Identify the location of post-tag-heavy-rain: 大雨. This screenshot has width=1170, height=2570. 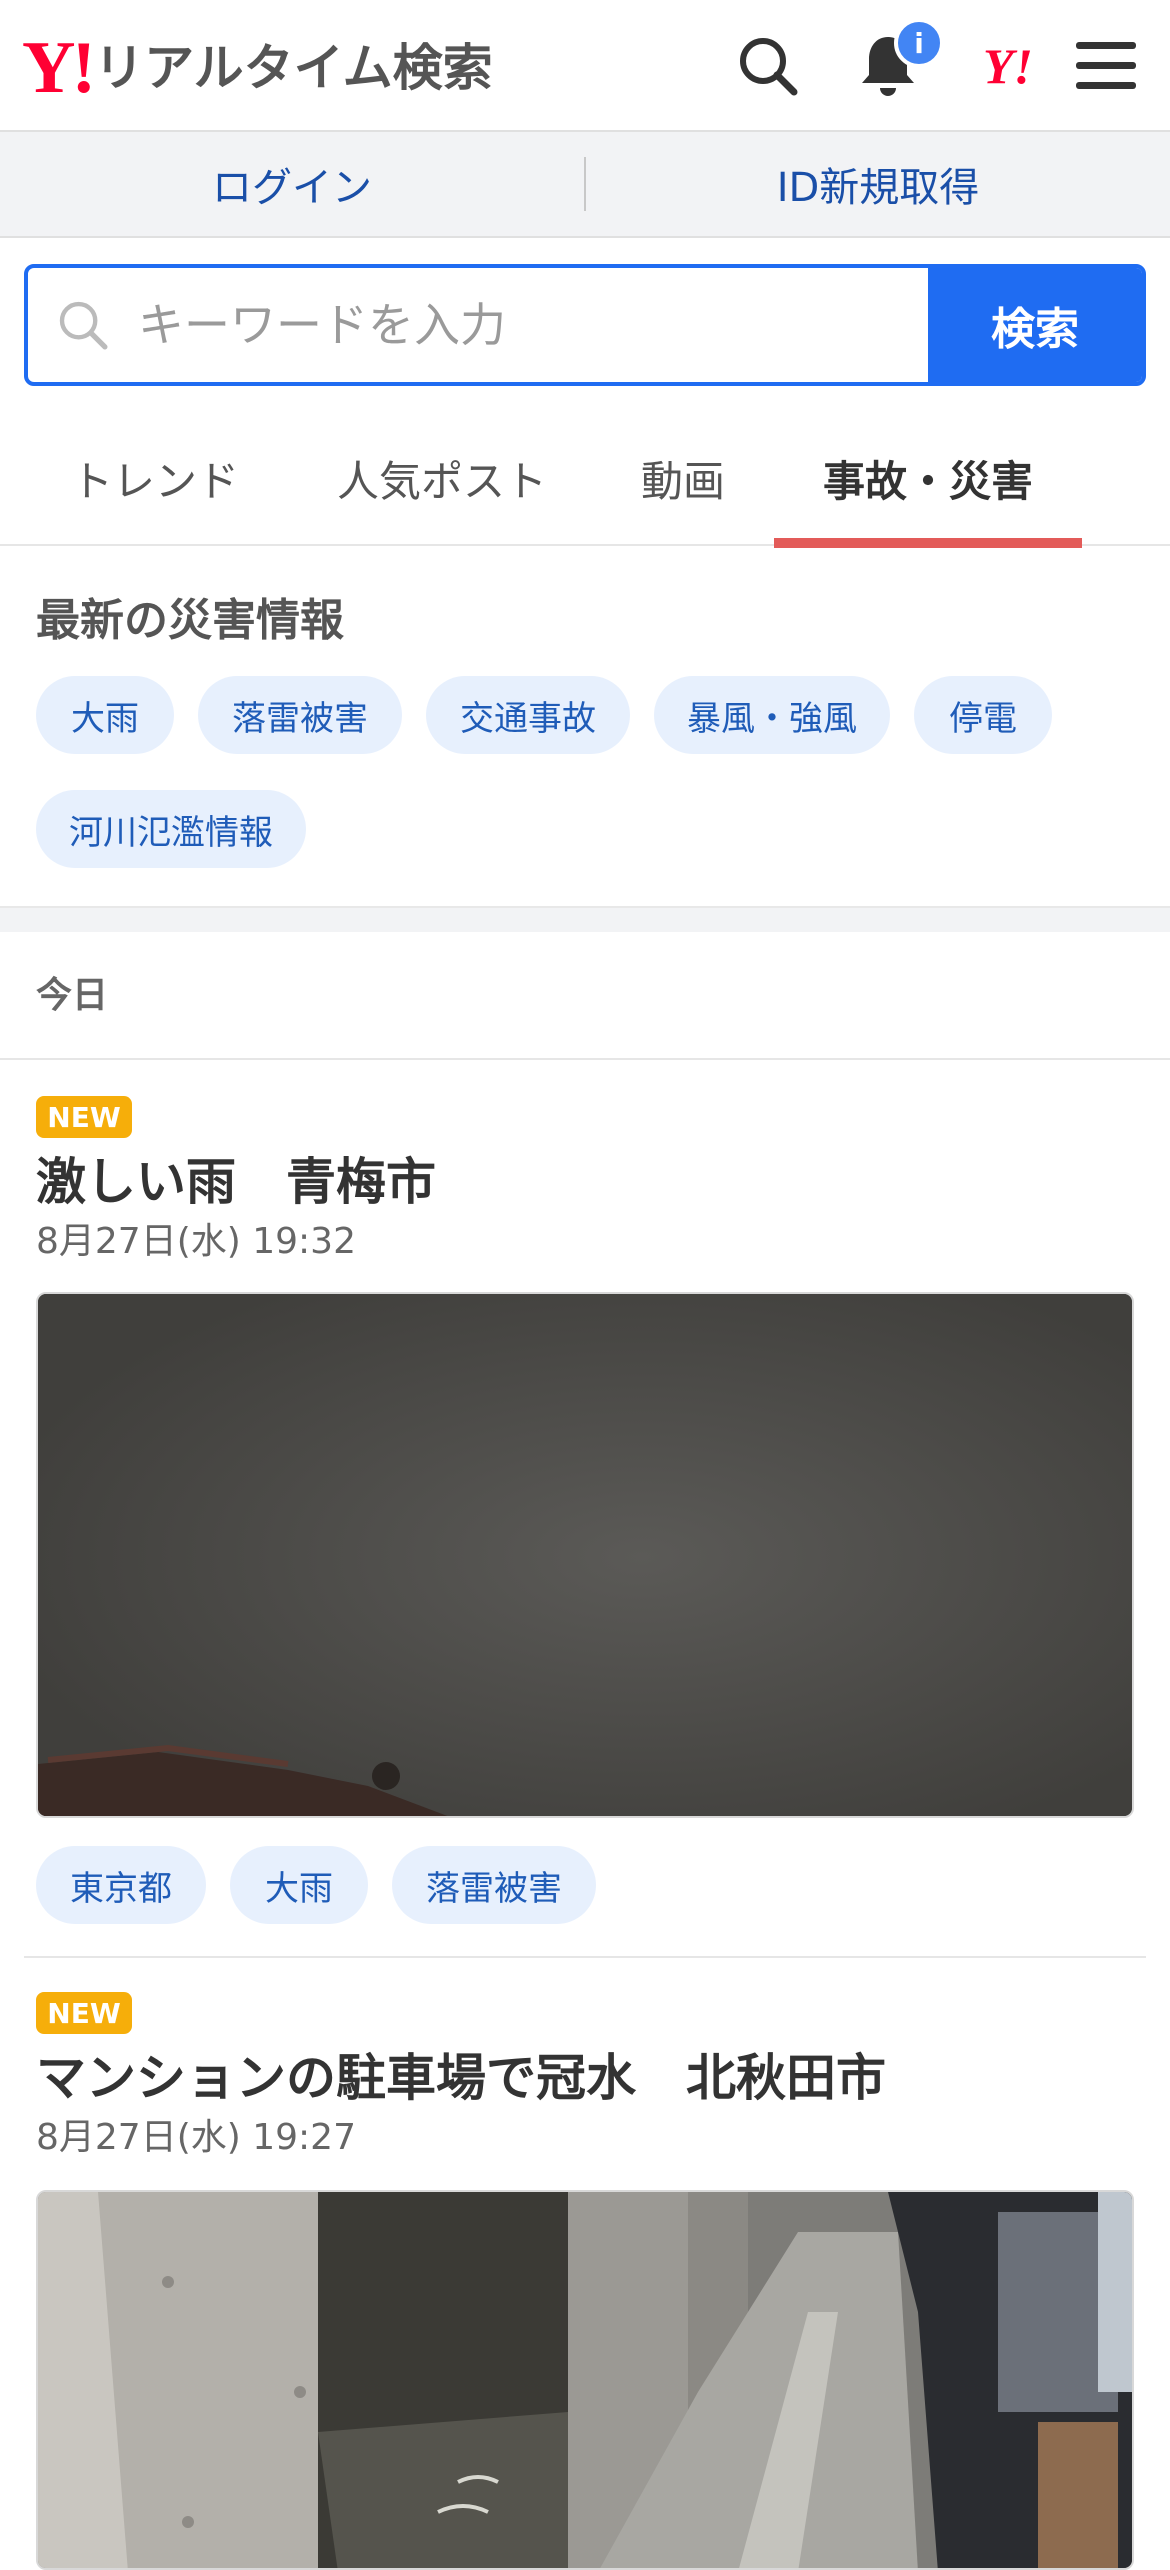
(299, 1885).